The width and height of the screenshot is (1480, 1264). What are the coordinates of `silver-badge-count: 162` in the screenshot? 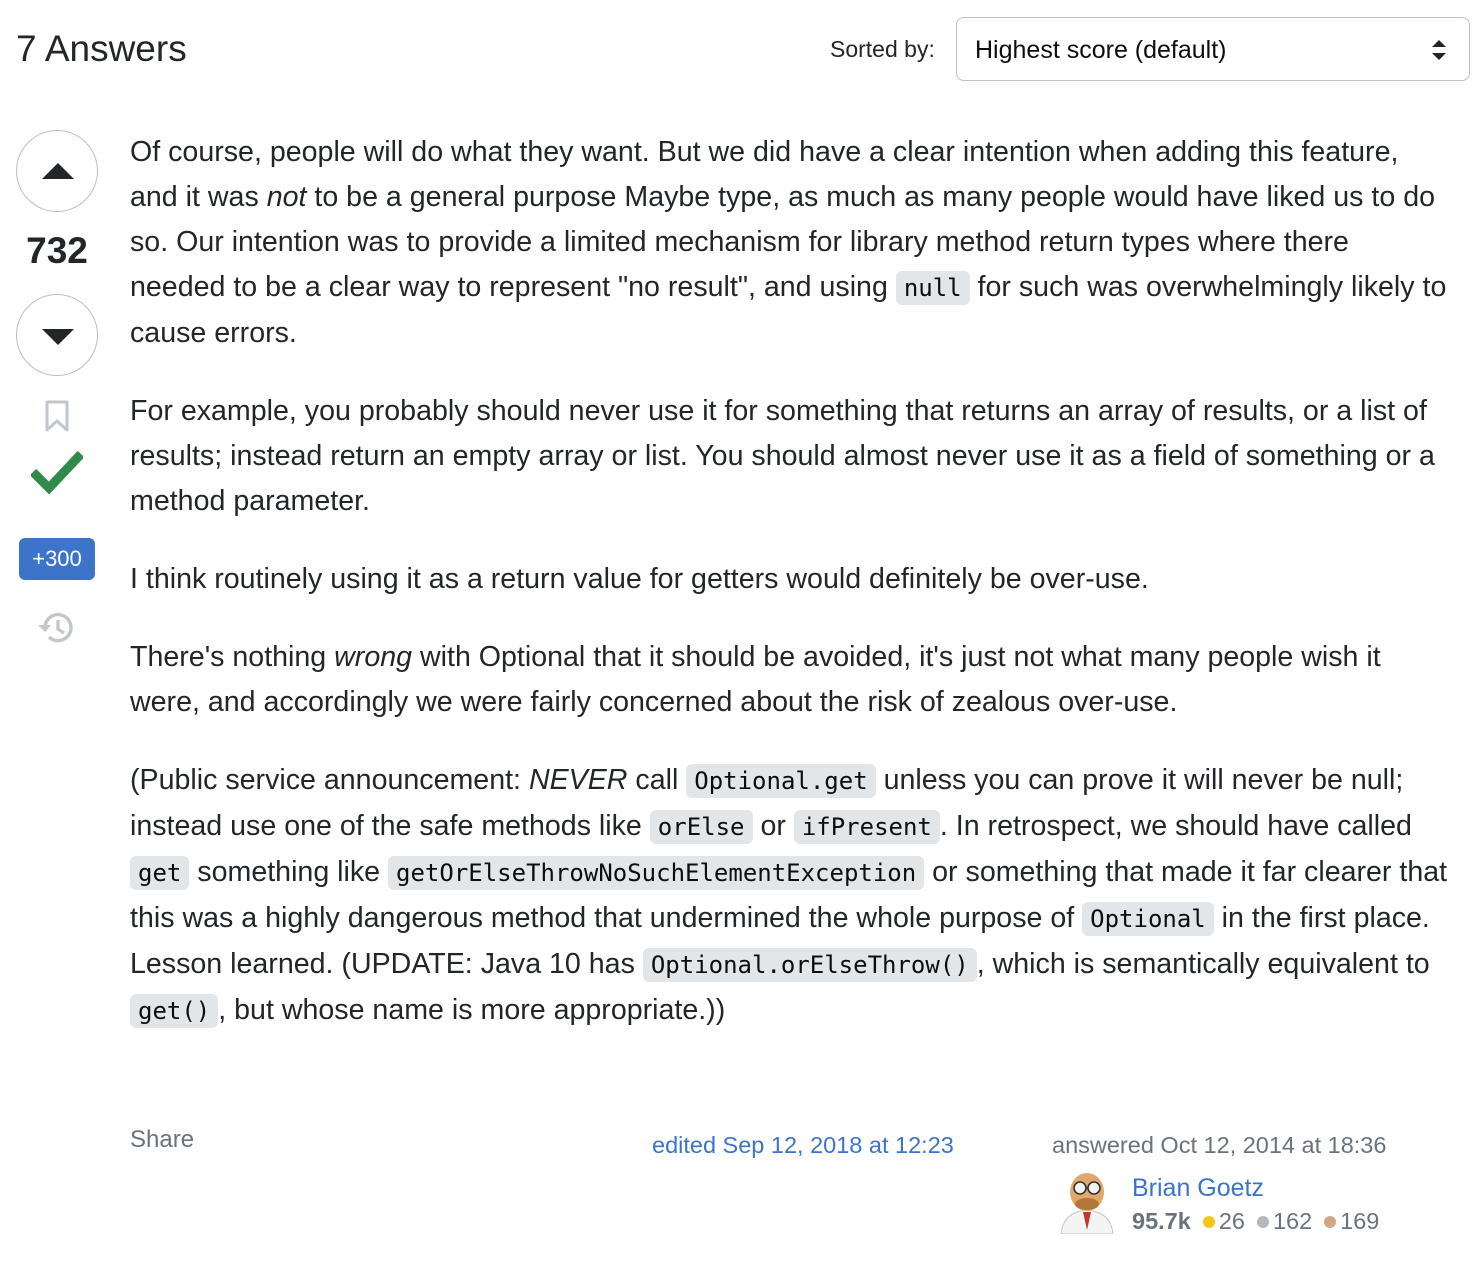 It's located at (1292, 1221).